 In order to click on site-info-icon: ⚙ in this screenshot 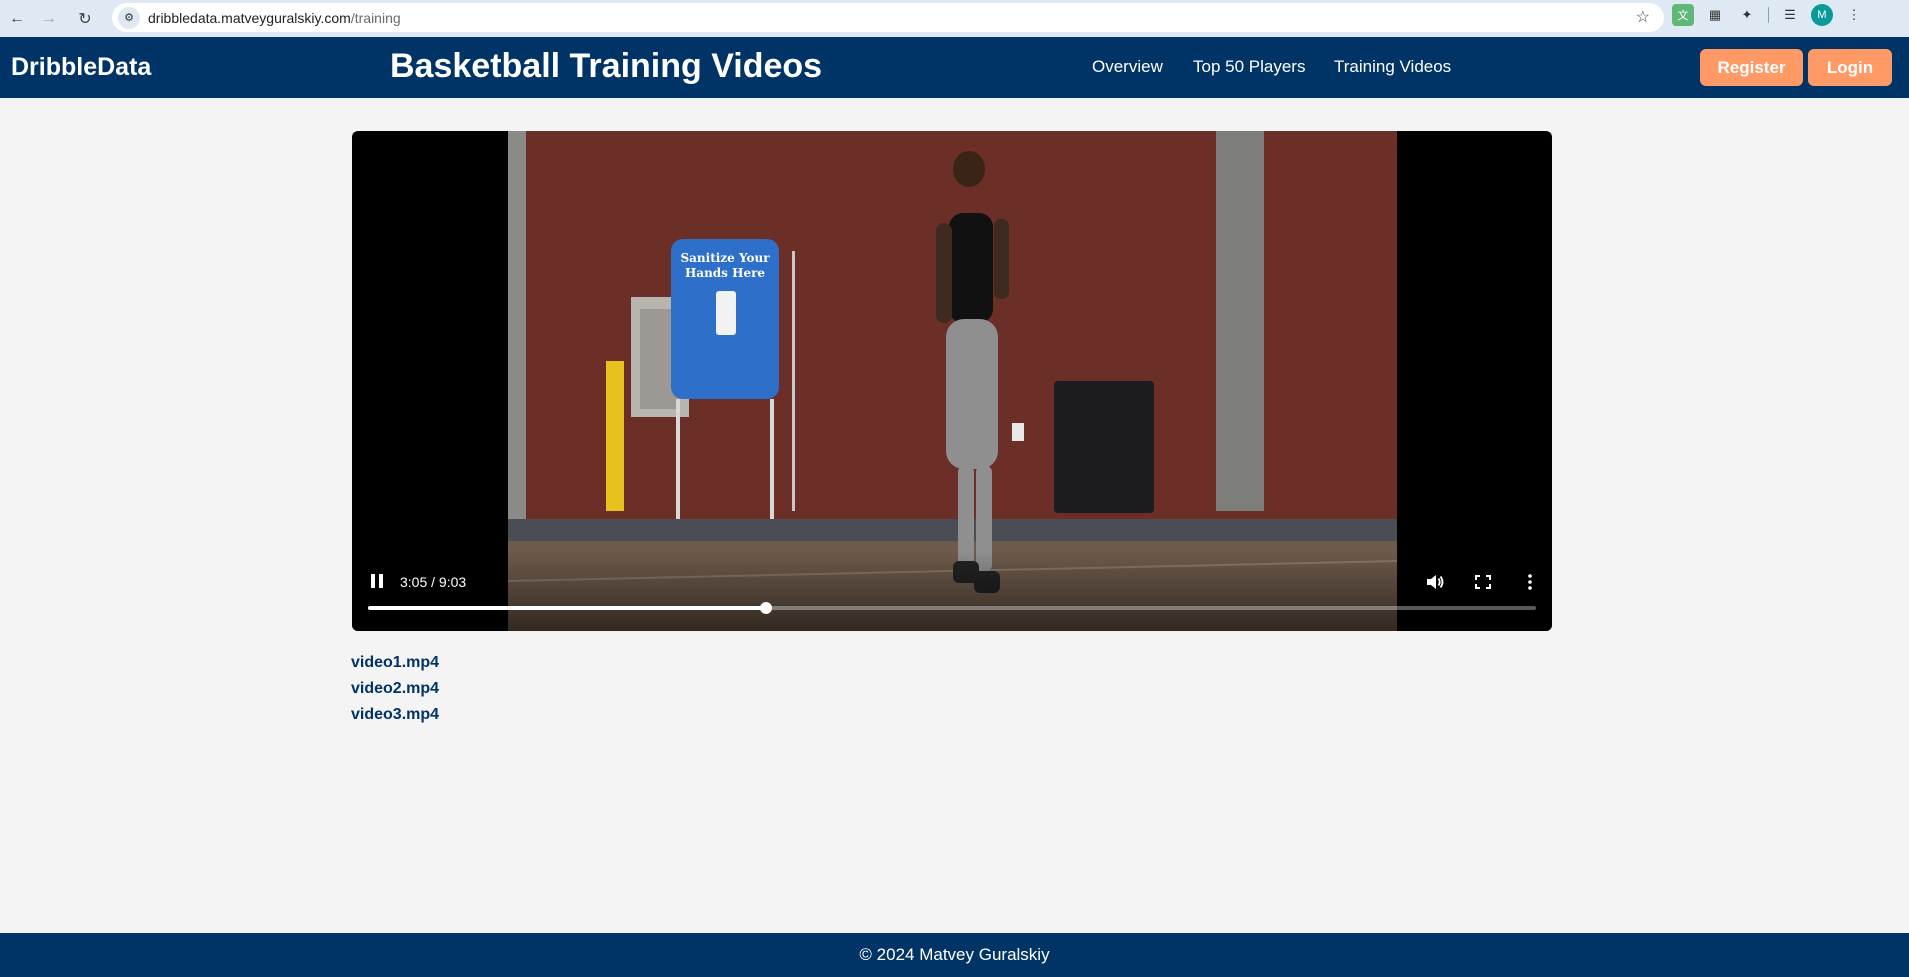, I will do `click(129, 17)`.